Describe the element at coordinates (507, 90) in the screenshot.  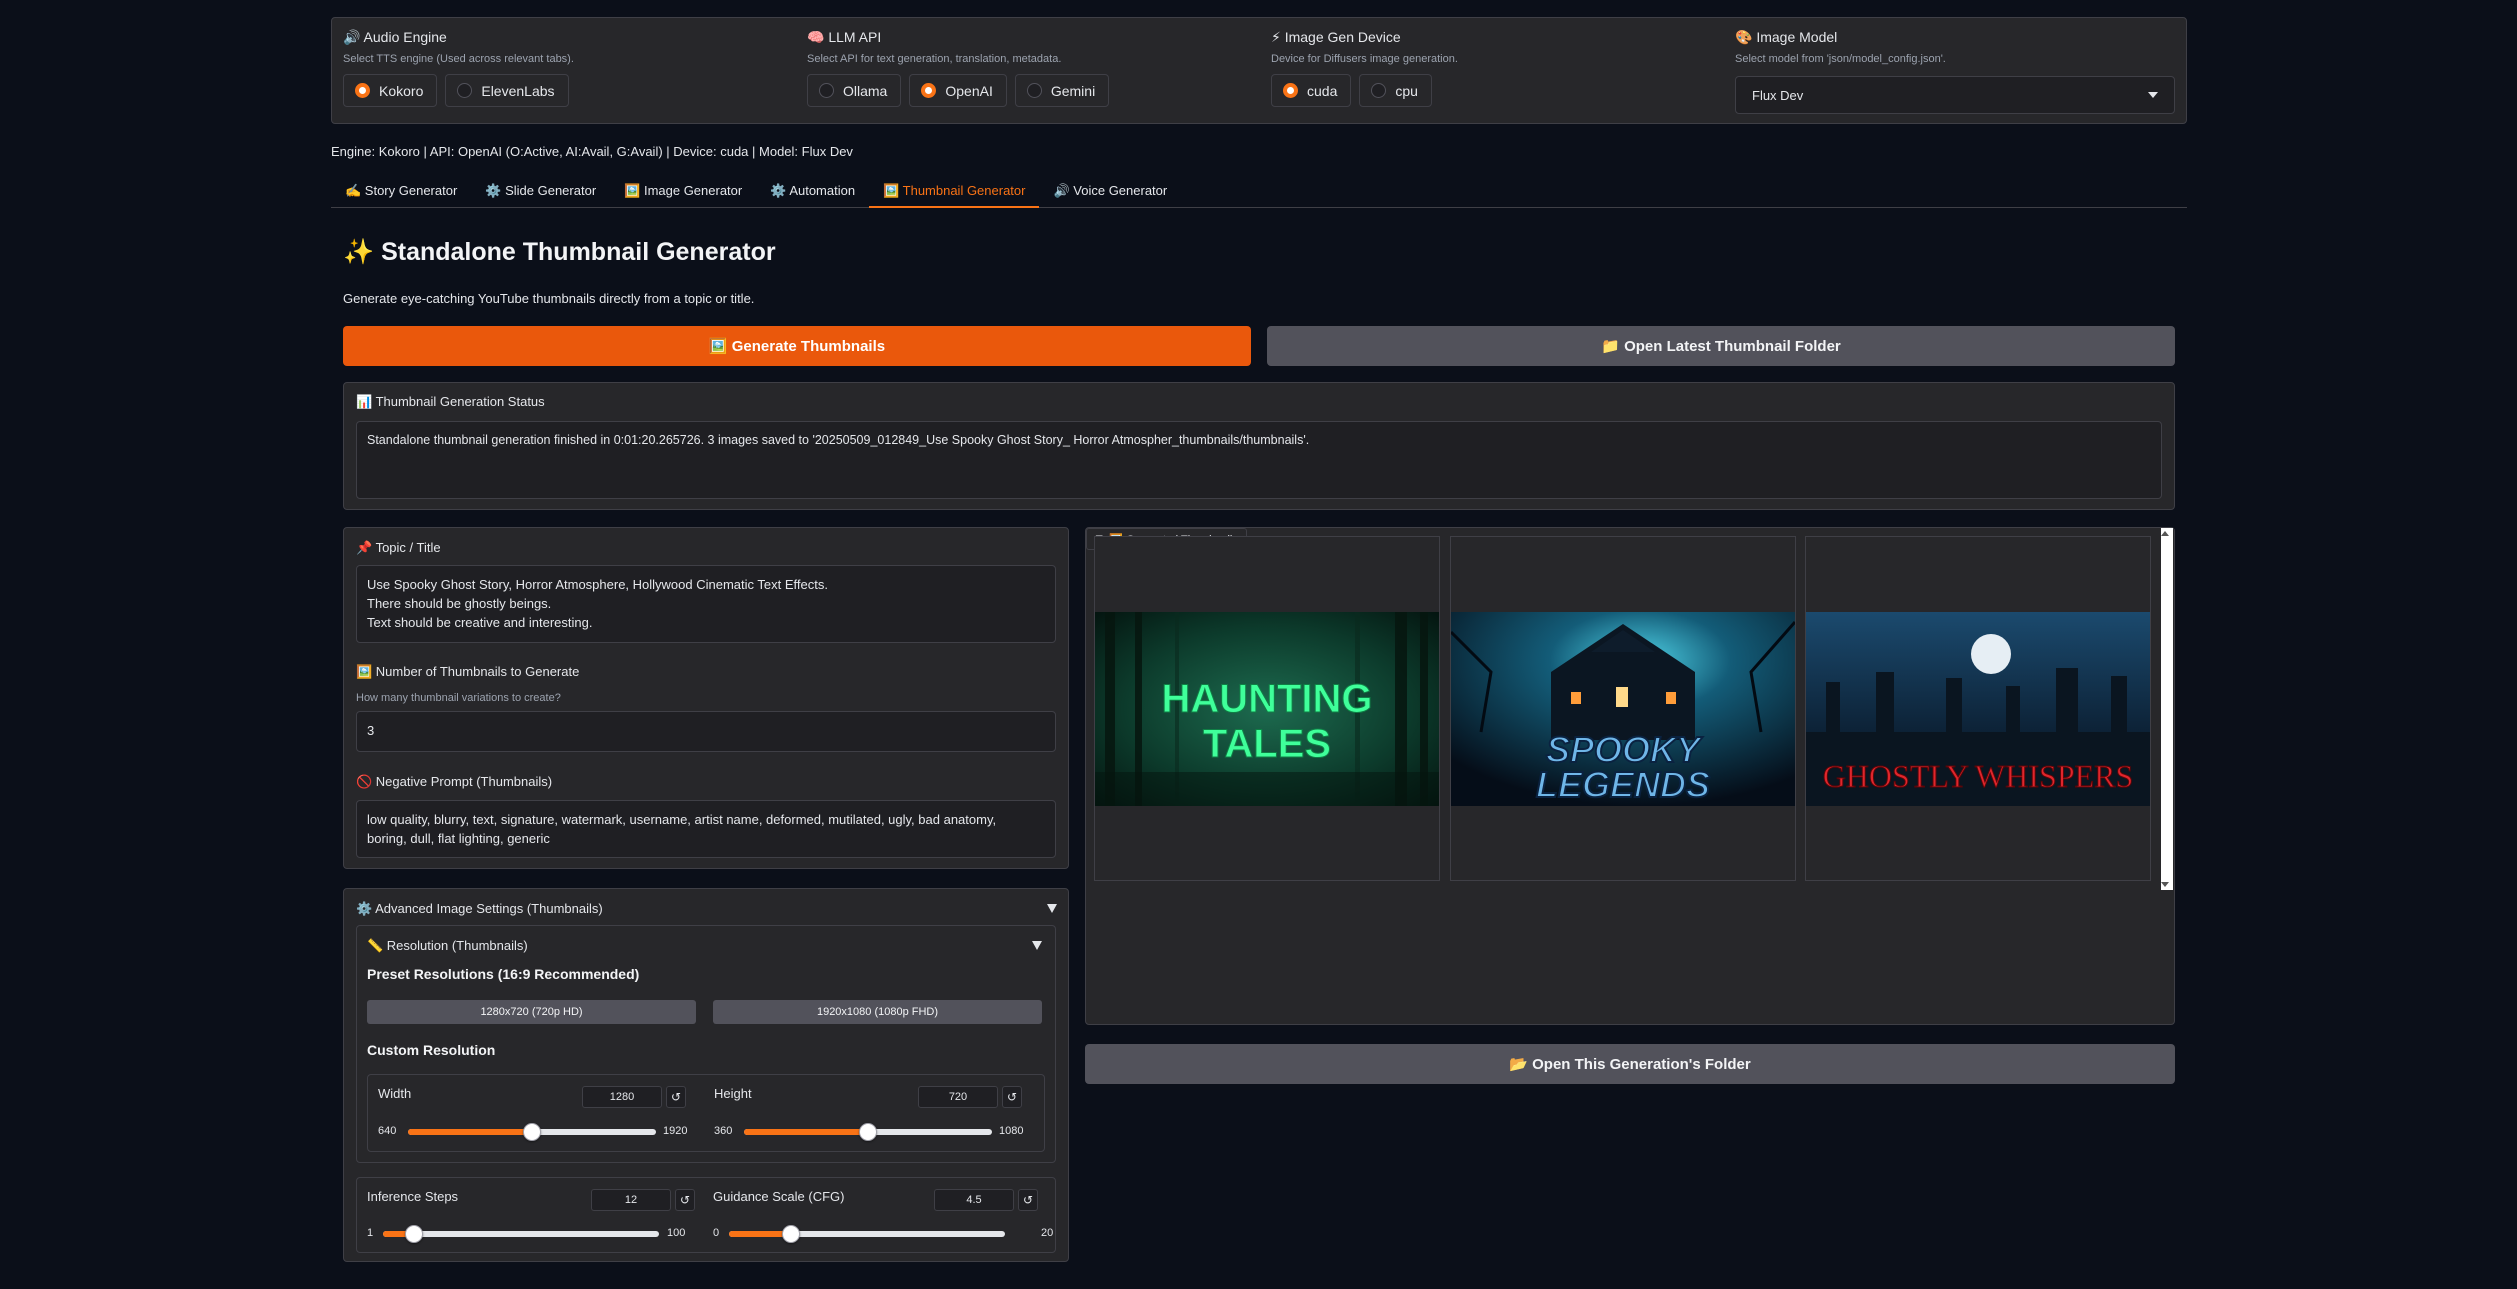
I see `radio-elevenlabs: ElevenLabs` at that location.